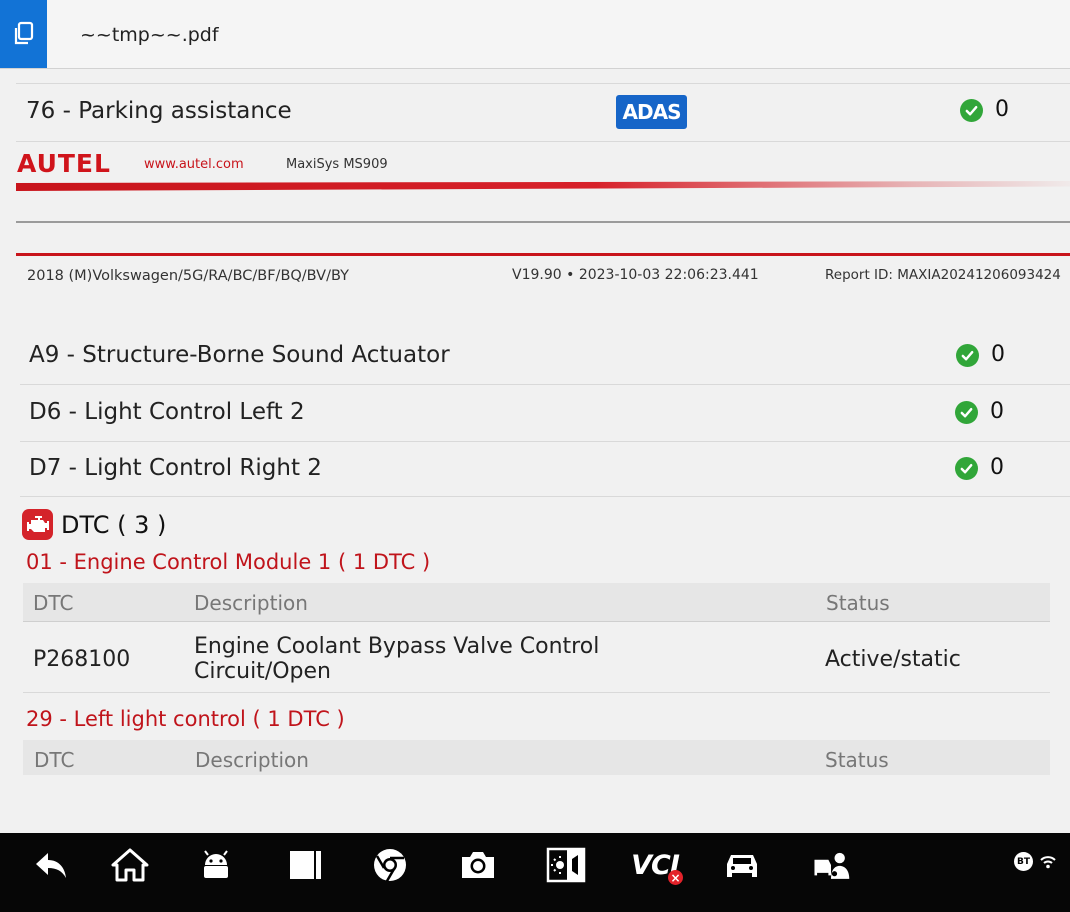  Describe the element at coordinates (149, 35) in the screenshot. I see `file-name: ~~tmp~~.pdf` at that location.